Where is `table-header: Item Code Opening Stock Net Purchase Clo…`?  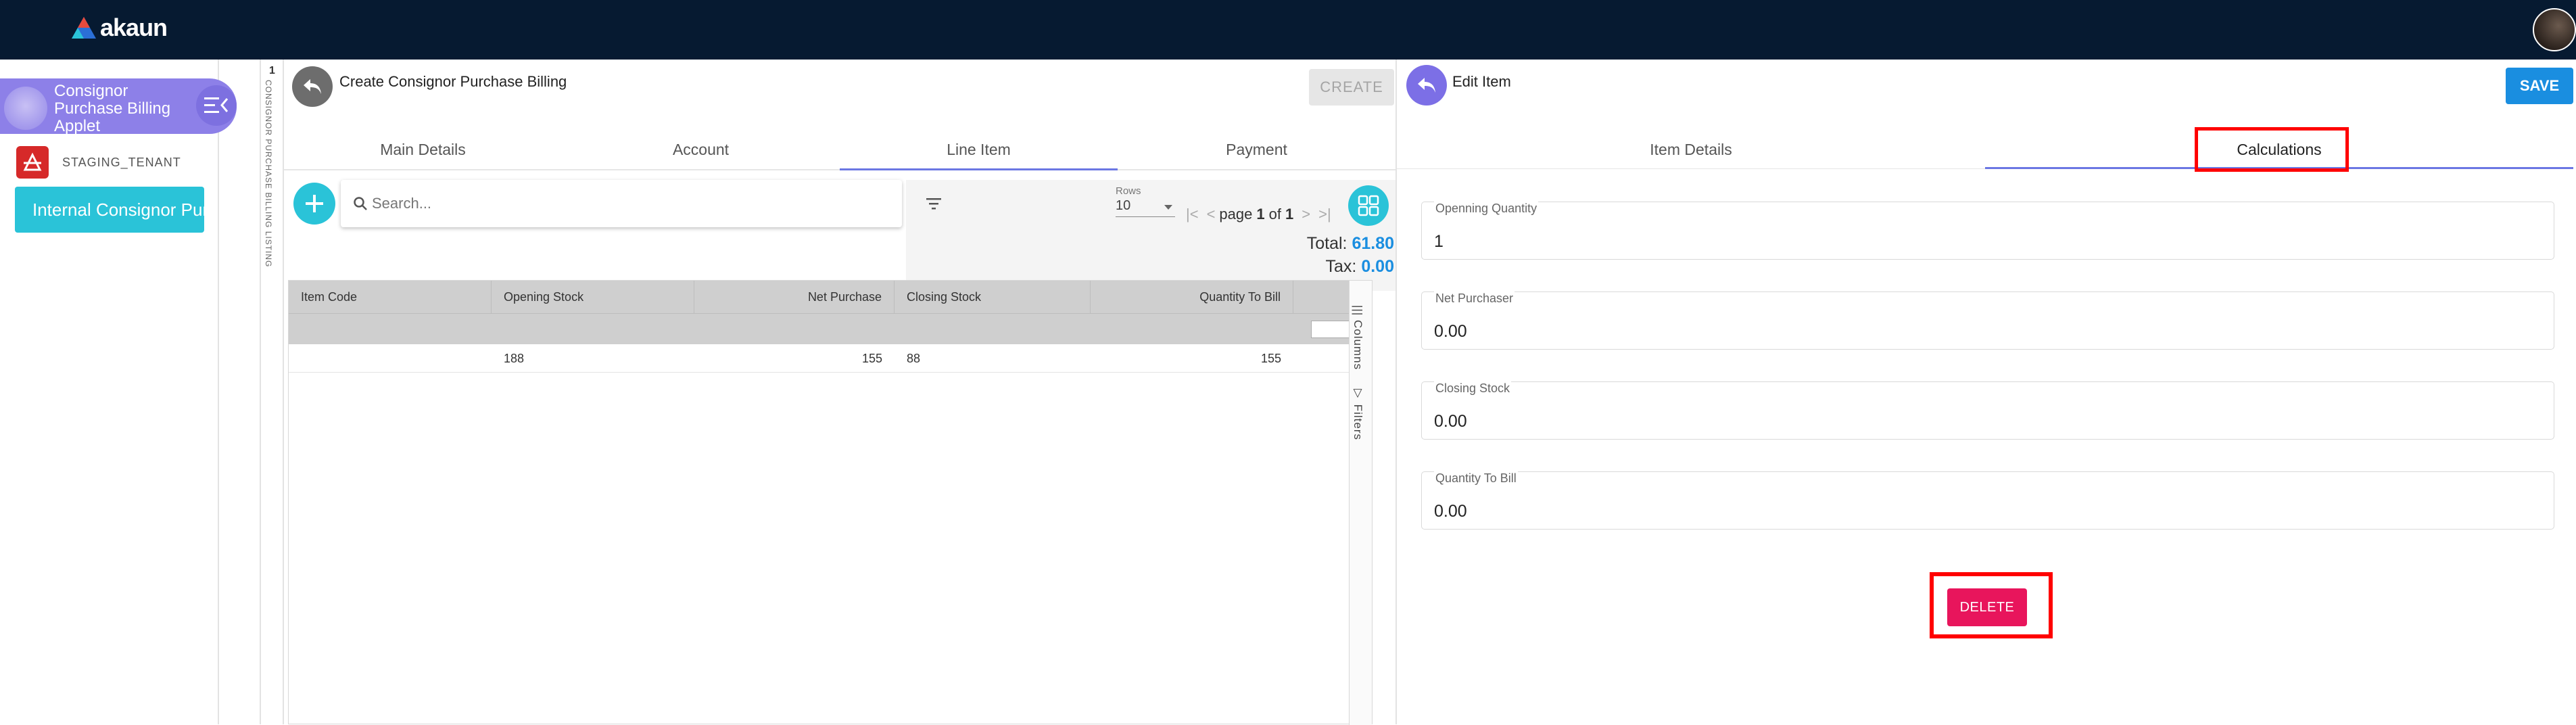 table-header: Item Code Opening Stock Net Purchase Clo… is located at coordinates (830, 297).